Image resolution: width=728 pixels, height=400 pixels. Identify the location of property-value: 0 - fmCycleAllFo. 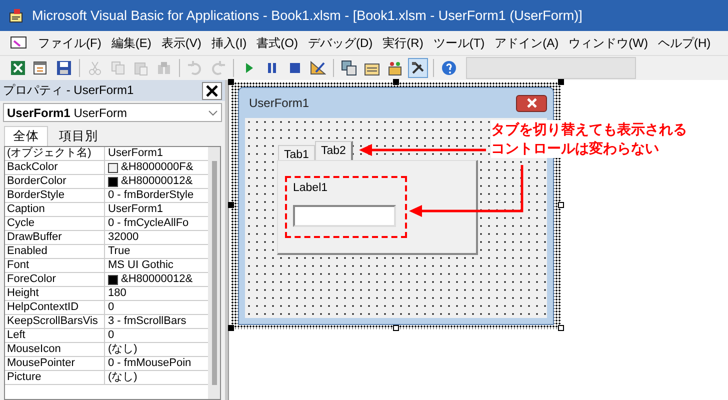
(156, 223).